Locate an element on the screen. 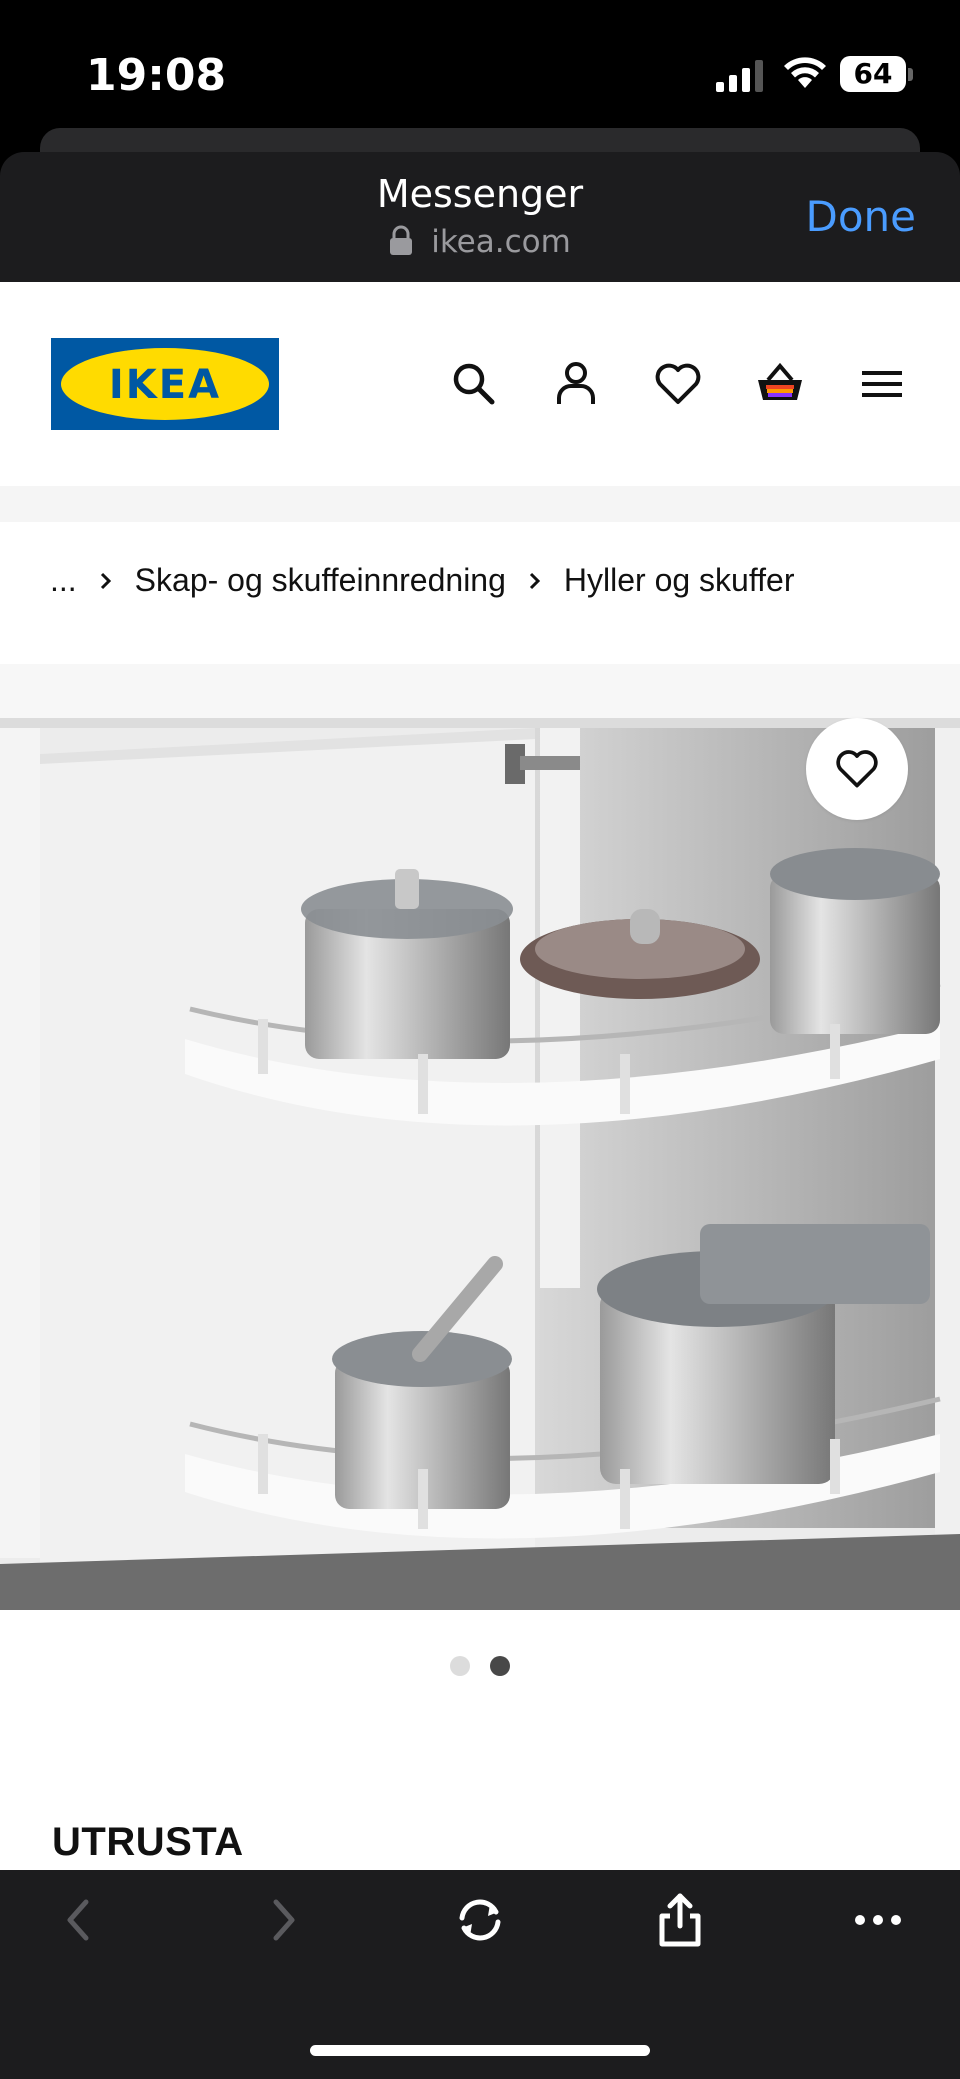 The image size is (960, 2079). svg-text: IKEA is located at coordinates (165, 385).